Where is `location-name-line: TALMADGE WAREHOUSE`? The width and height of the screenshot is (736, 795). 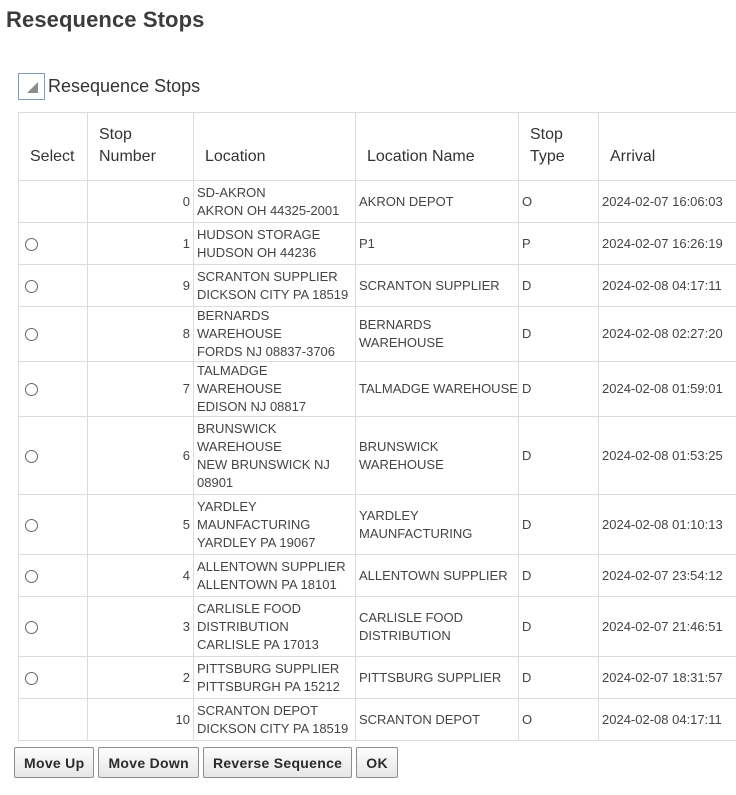
location-name-line: TALMADGE WAREHOUSE is located at coordinates (438, 388).